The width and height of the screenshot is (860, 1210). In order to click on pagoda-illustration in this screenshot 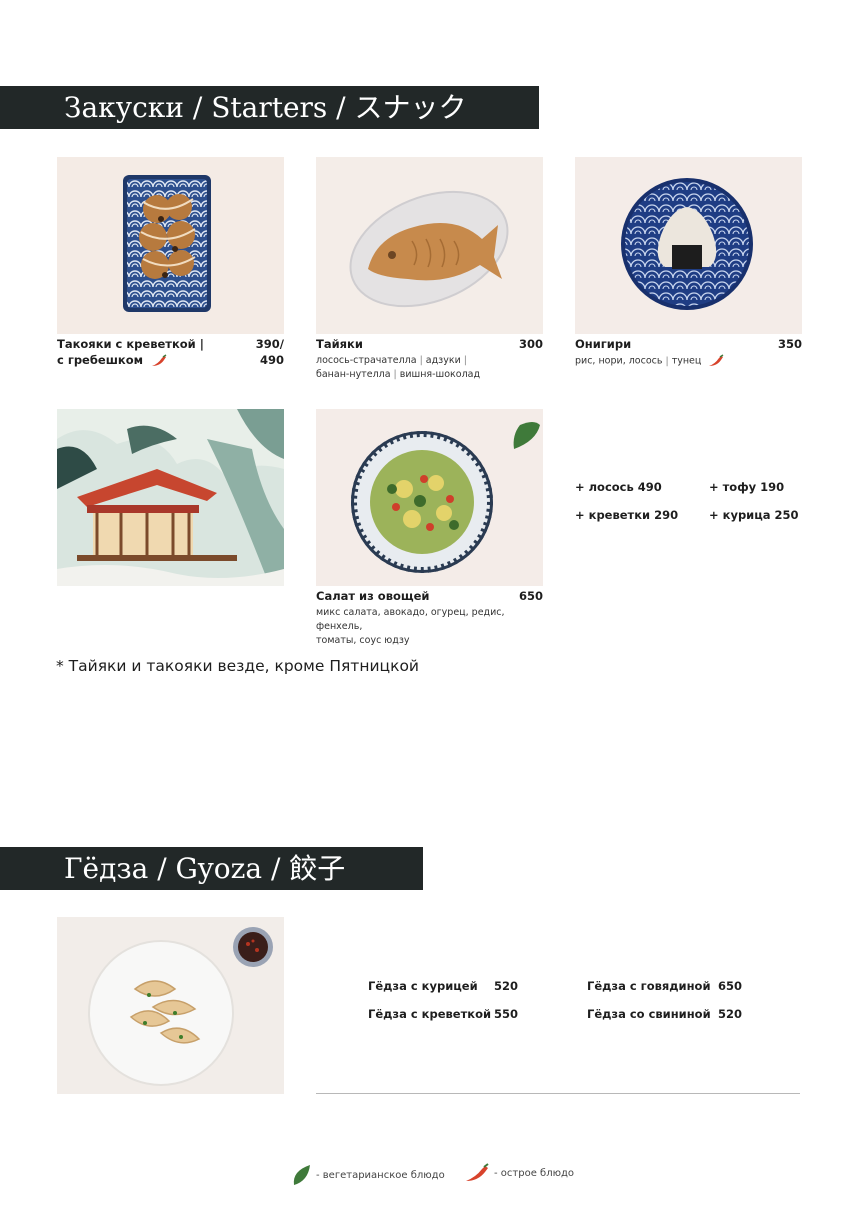, I will do `click(170, 497)`.